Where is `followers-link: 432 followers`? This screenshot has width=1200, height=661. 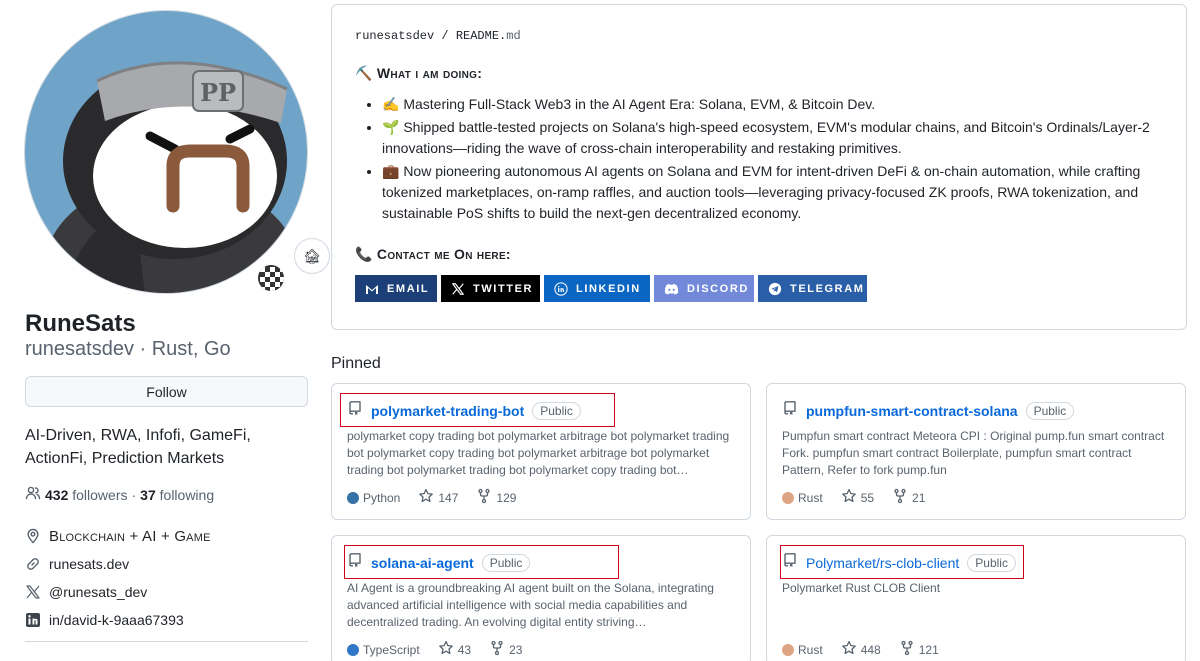 followers-link: 432 followers is located at coordinates (86, 495).